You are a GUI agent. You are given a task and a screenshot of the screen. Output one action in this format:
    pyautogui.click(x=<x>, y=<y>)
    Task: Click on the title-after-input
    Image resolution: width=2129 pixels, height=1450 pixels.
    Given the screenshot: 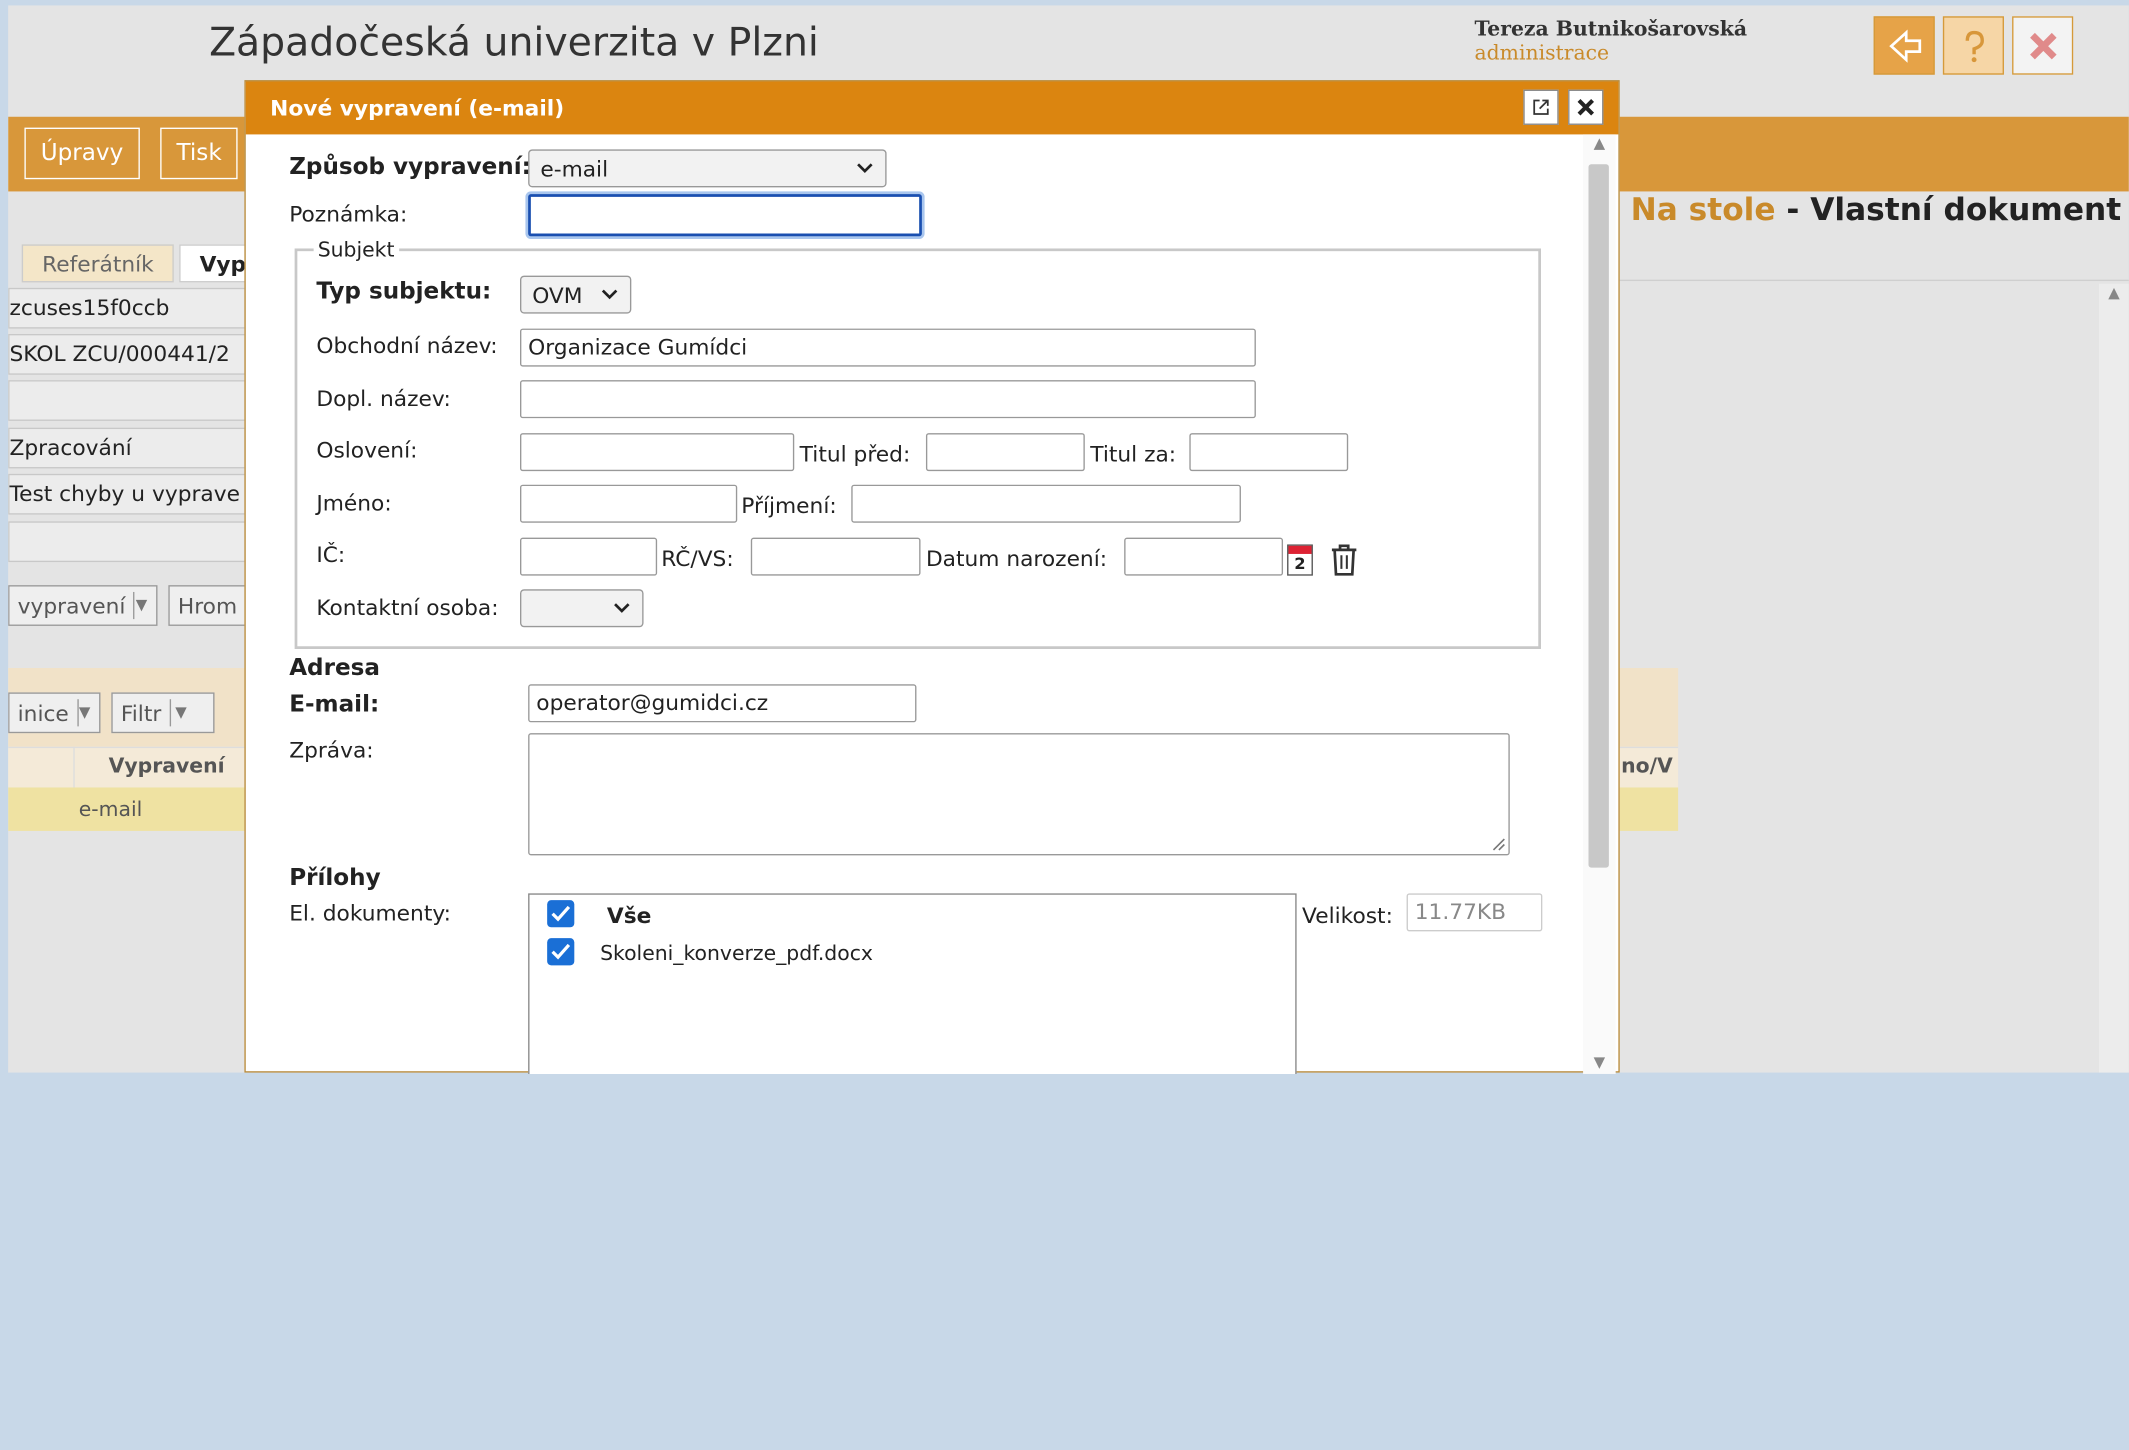 What is the action you would take?
    pyautogui.click(x=1269, y=452)
    